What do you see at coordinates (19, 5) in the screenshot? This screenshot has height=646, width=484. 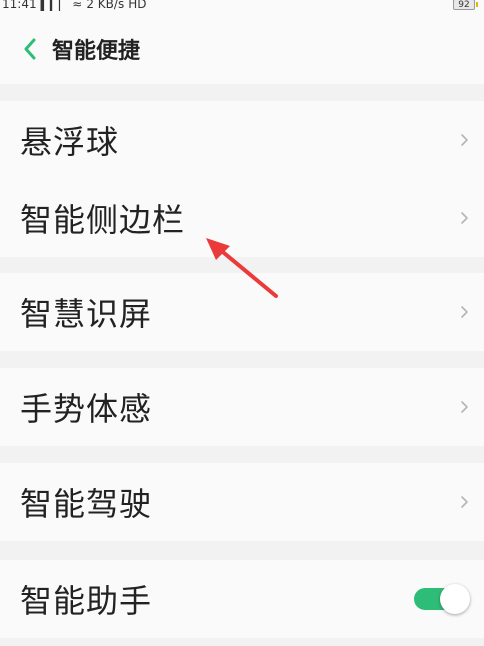 I see `clock: 11:41` at bounding box center [19, 5].